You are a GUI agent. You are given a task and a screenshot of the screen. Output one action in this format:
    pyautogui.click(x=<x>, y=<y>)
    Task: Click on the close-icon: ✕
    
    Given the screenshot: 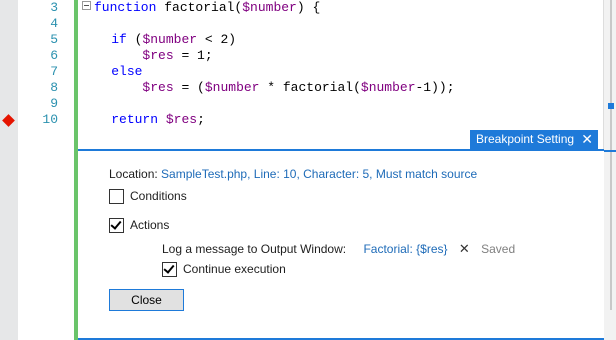 What is the action you would take?
    pyautogui.click(x=587, y=139)
    